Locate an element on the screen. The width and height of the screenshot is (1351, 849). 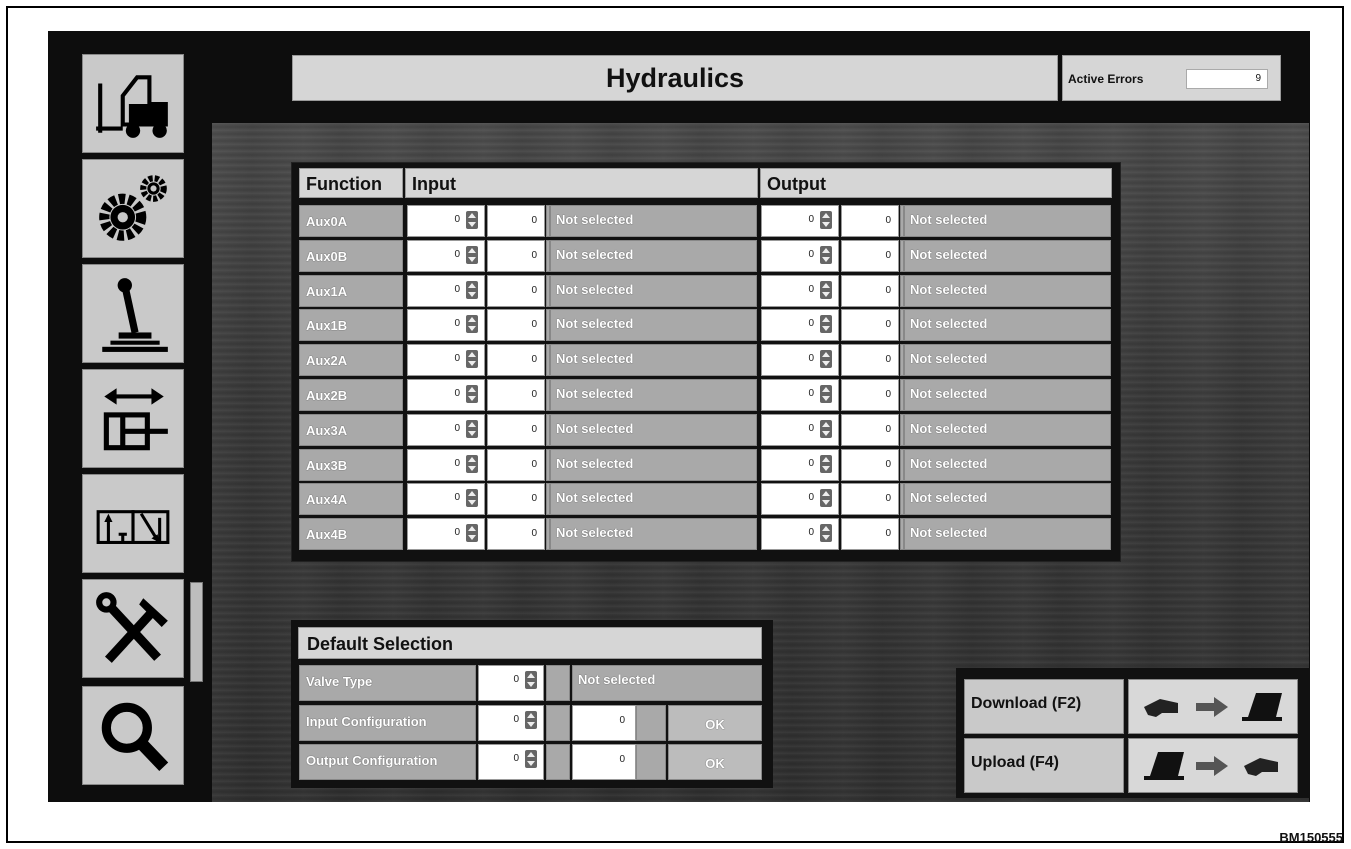
sidebar-item-tools is located at coordinates (133, 628).